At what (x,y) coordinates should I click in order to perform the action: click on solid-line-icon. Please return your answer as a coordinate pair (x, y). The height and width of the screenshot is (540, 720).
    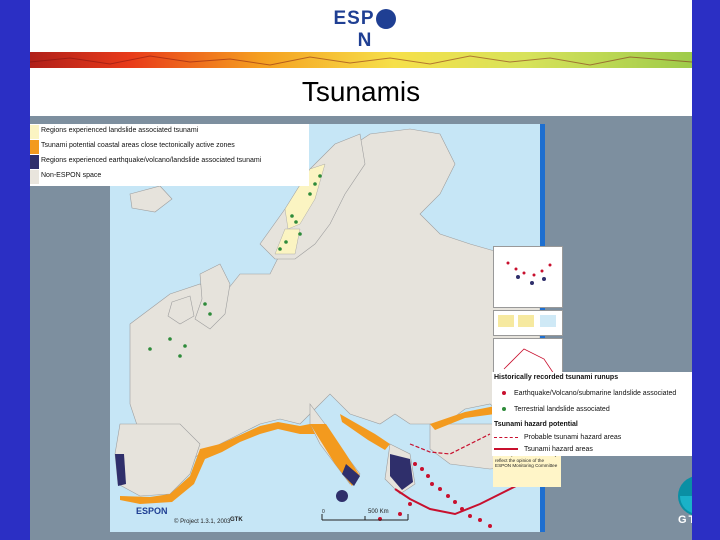
    Looking at the image, I should click on (506, 449).